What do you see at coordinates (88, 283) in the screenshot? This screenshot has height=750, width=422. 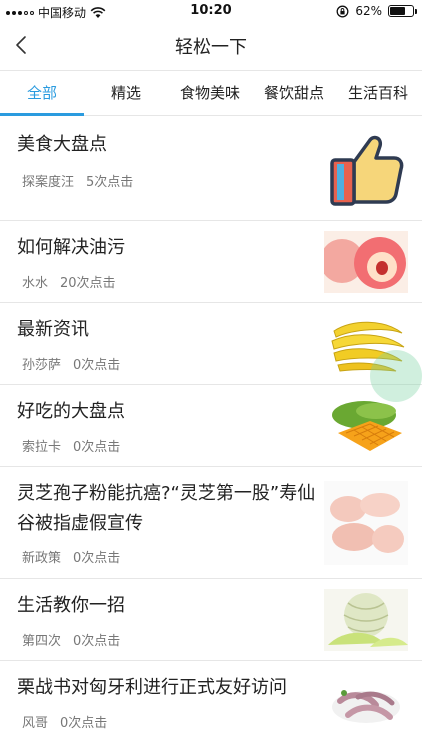 I see `article-clicks: 20次点击` at bounding box center [88, 283].